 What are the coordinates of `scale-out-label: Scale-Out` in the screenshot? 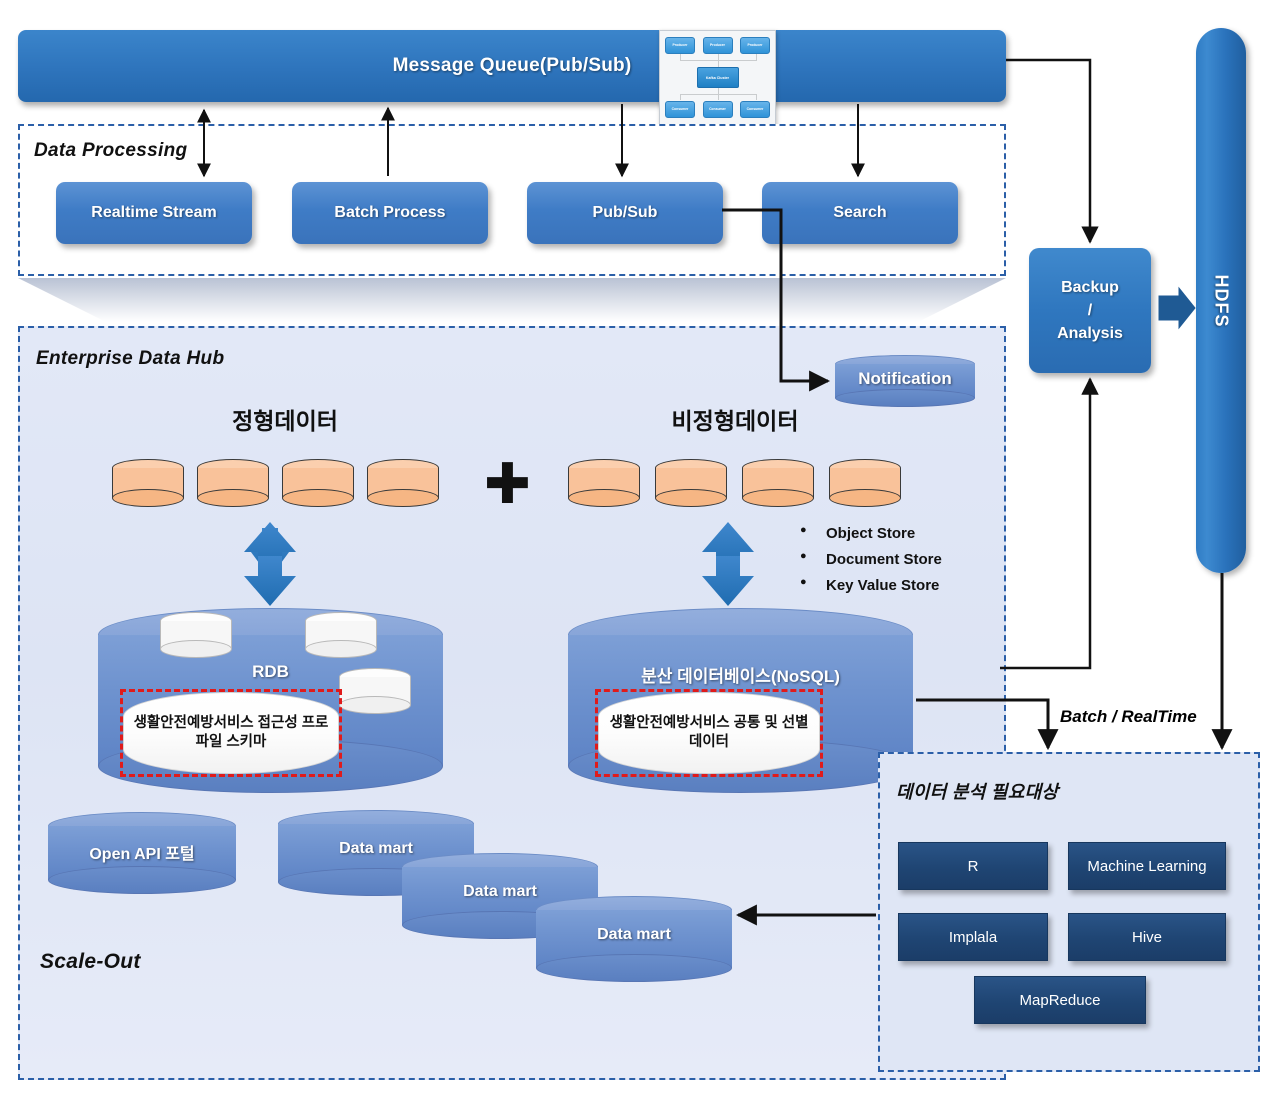 It's located at (90, 961).